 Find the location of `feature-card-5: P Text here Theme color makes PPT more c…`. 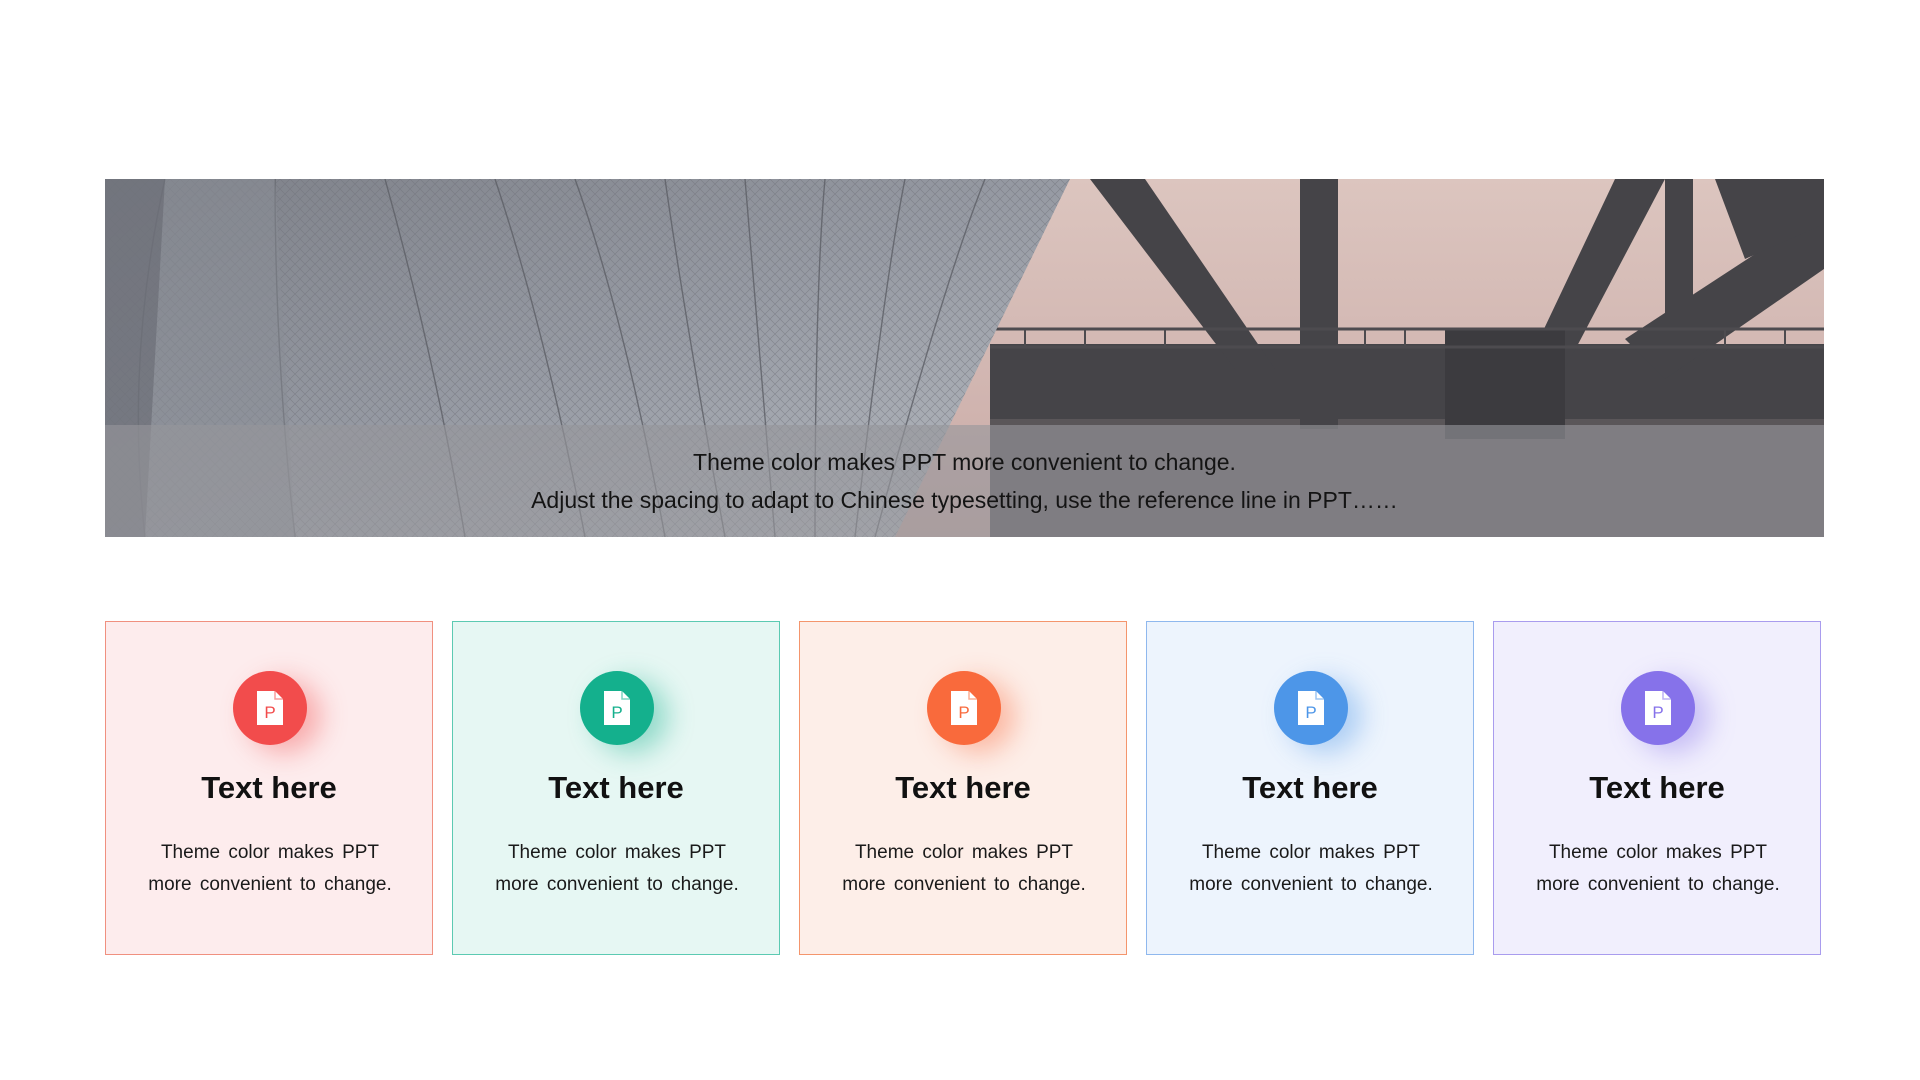

feature-card-5: P Text here Theme color makes PPT more c… is located at coordinates (1657, 788).